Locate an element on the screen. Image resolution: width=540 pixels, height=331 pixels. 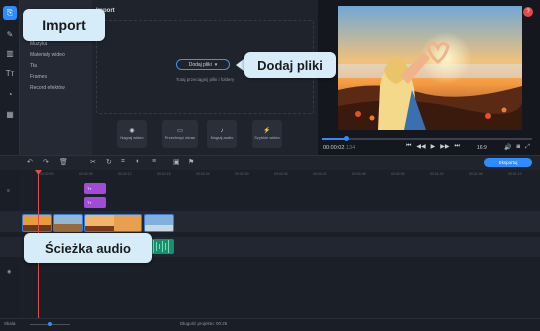
microphone-icon: ♪ is located at coordinates (222, 130).